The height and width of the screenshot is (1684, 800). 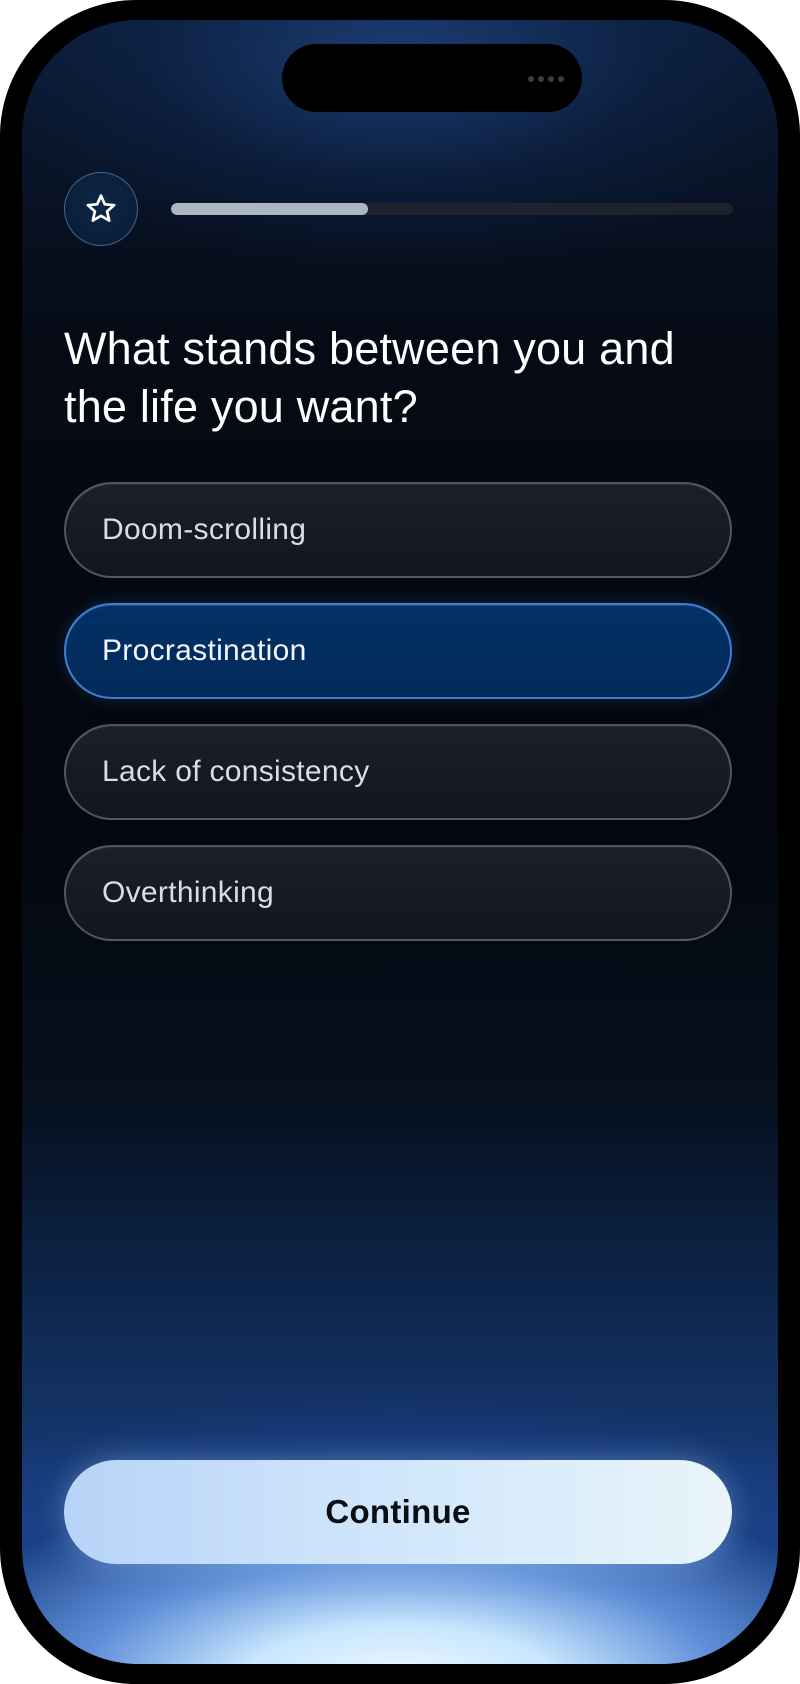 What do you see at coordinates (204, 650) in the screenshot?
I see `answer-option-label: Procrastination` at bounding box center [204, 650].